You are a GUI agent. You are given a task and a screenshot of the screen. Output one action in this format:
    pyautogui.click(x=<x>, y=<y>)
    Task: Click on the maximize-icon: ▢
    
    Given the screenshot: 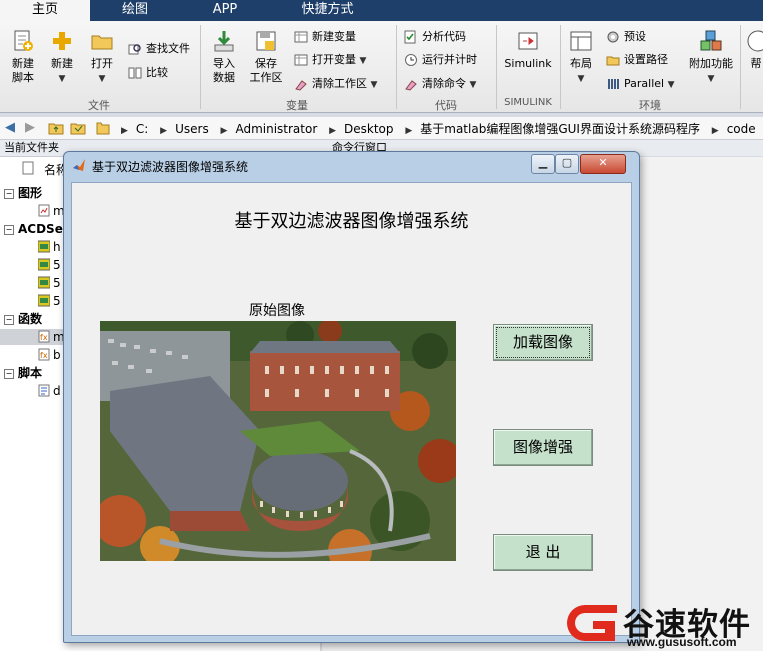 What is the action you would take?
    pyautogui.click(x=567, y=162)
    